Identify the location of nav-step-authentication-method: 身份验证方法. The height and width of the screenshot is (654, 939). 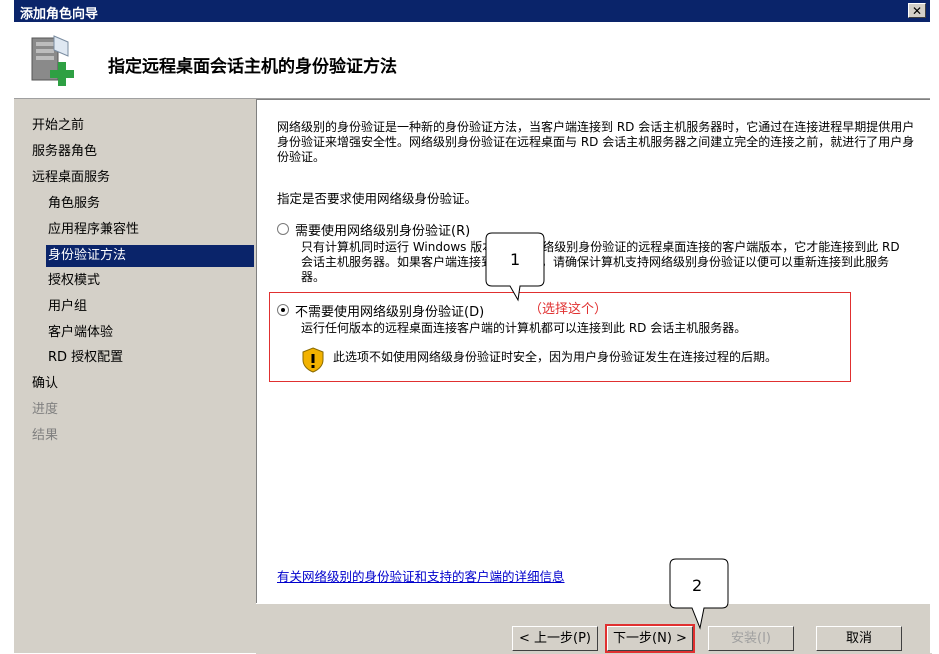
(150, 256).